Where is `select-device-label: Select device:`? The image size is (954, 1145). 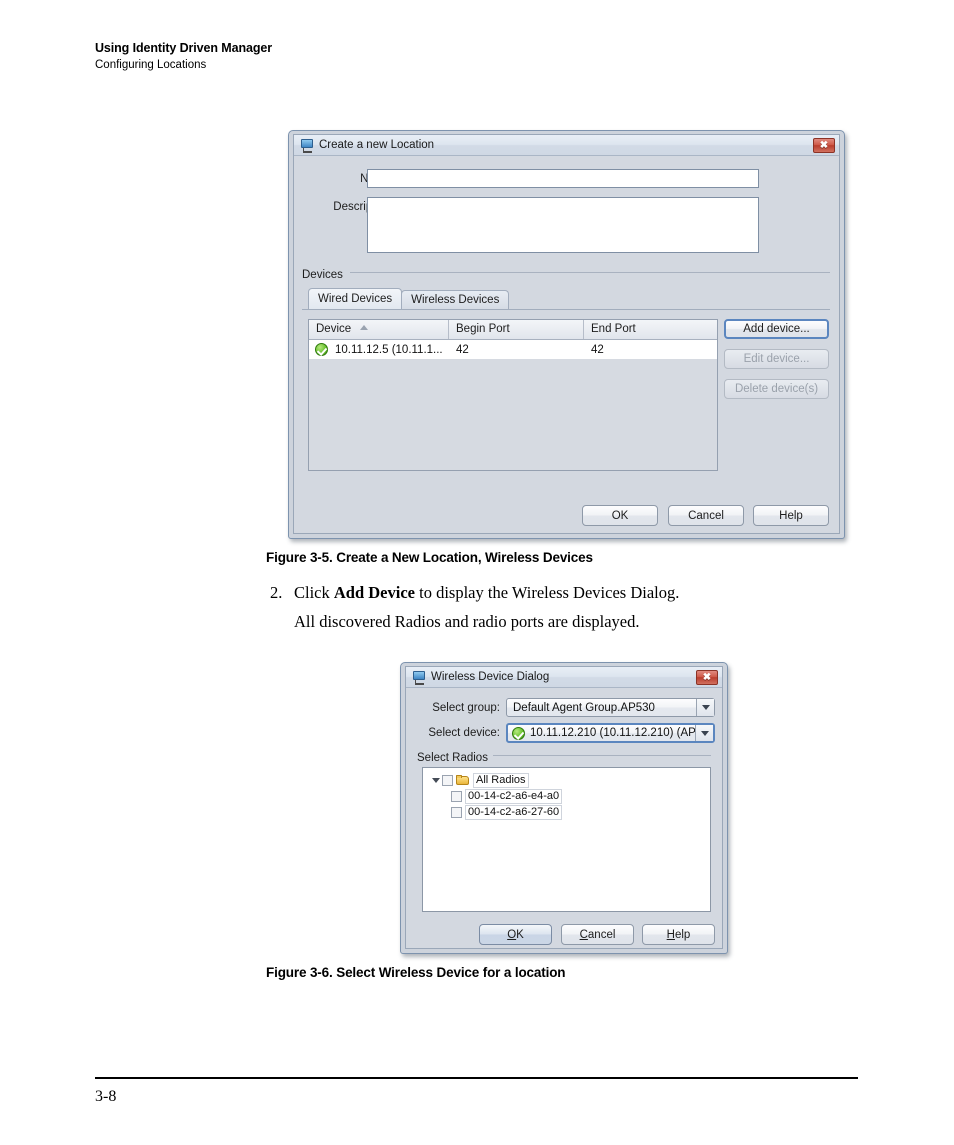
select-device-label: Select device: is located at coordinates (464, 733).